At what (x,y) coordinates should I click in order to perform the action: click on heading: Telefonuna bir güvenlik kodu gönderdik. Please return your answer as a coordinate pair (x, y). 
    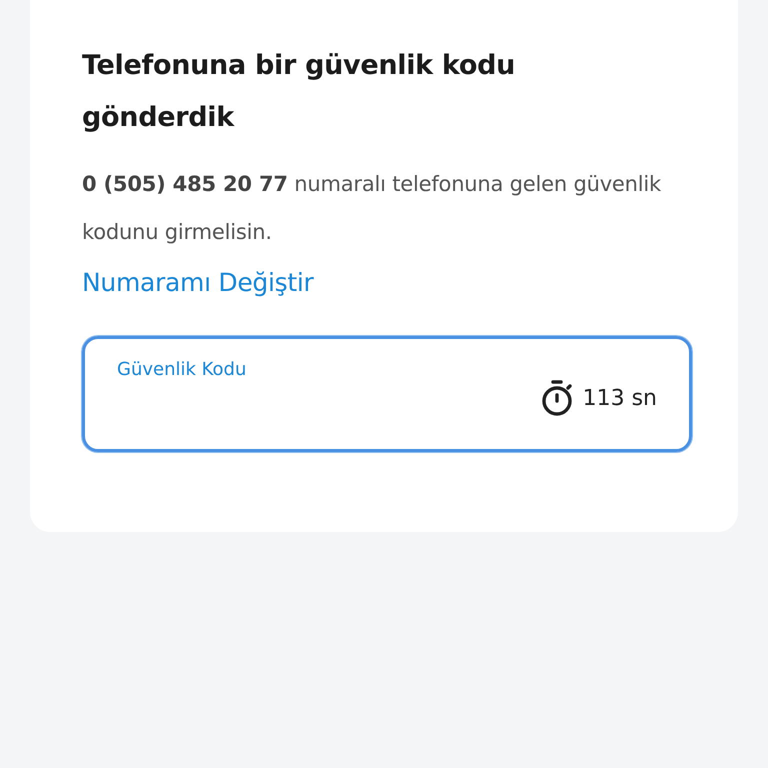
    Looking at the image, I should click on (299, 92).